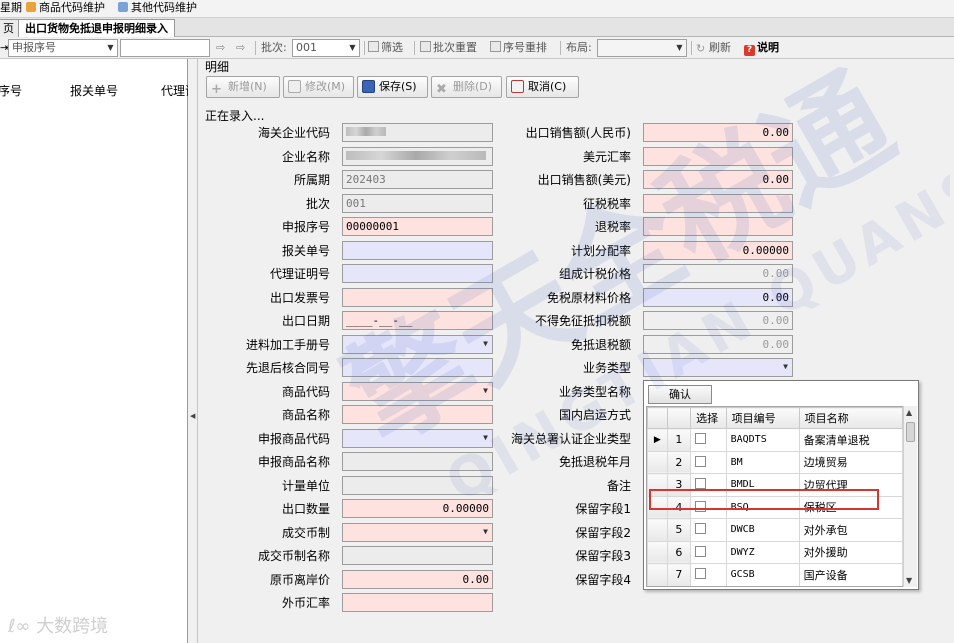 This screenshot has width=954, height=643. I want to click on left-label-7: 出口发票号, so click(299, 297).